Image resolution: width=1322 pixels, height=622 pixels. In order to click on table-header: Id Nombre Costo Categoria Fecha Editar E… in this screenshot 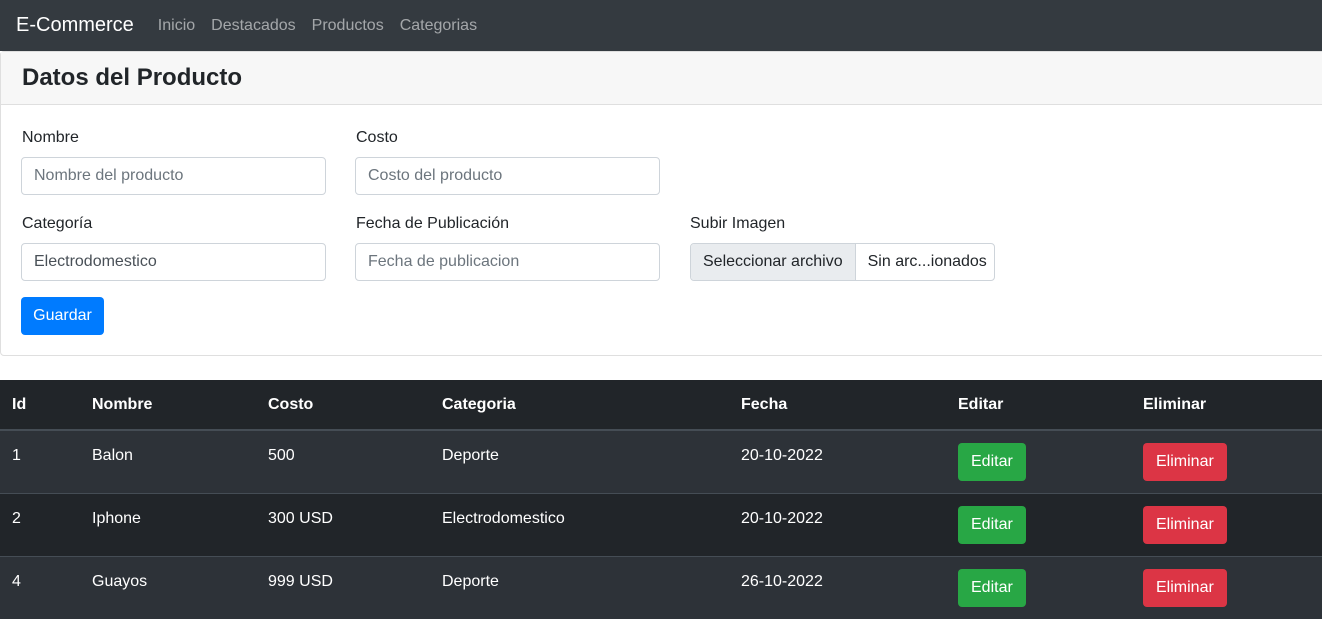, I will do `click(661, 405)`.